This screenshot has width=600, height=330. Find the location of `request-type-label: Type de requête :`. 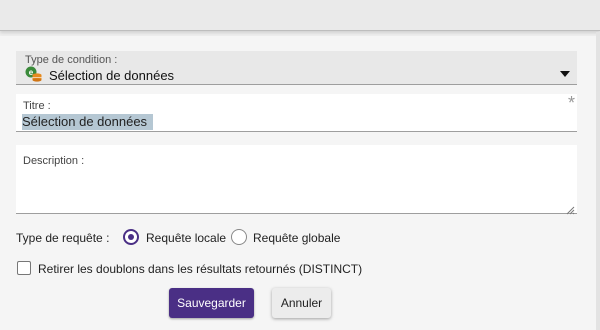

request-type-label: Type de requête : is located at coordinates (63, 238).